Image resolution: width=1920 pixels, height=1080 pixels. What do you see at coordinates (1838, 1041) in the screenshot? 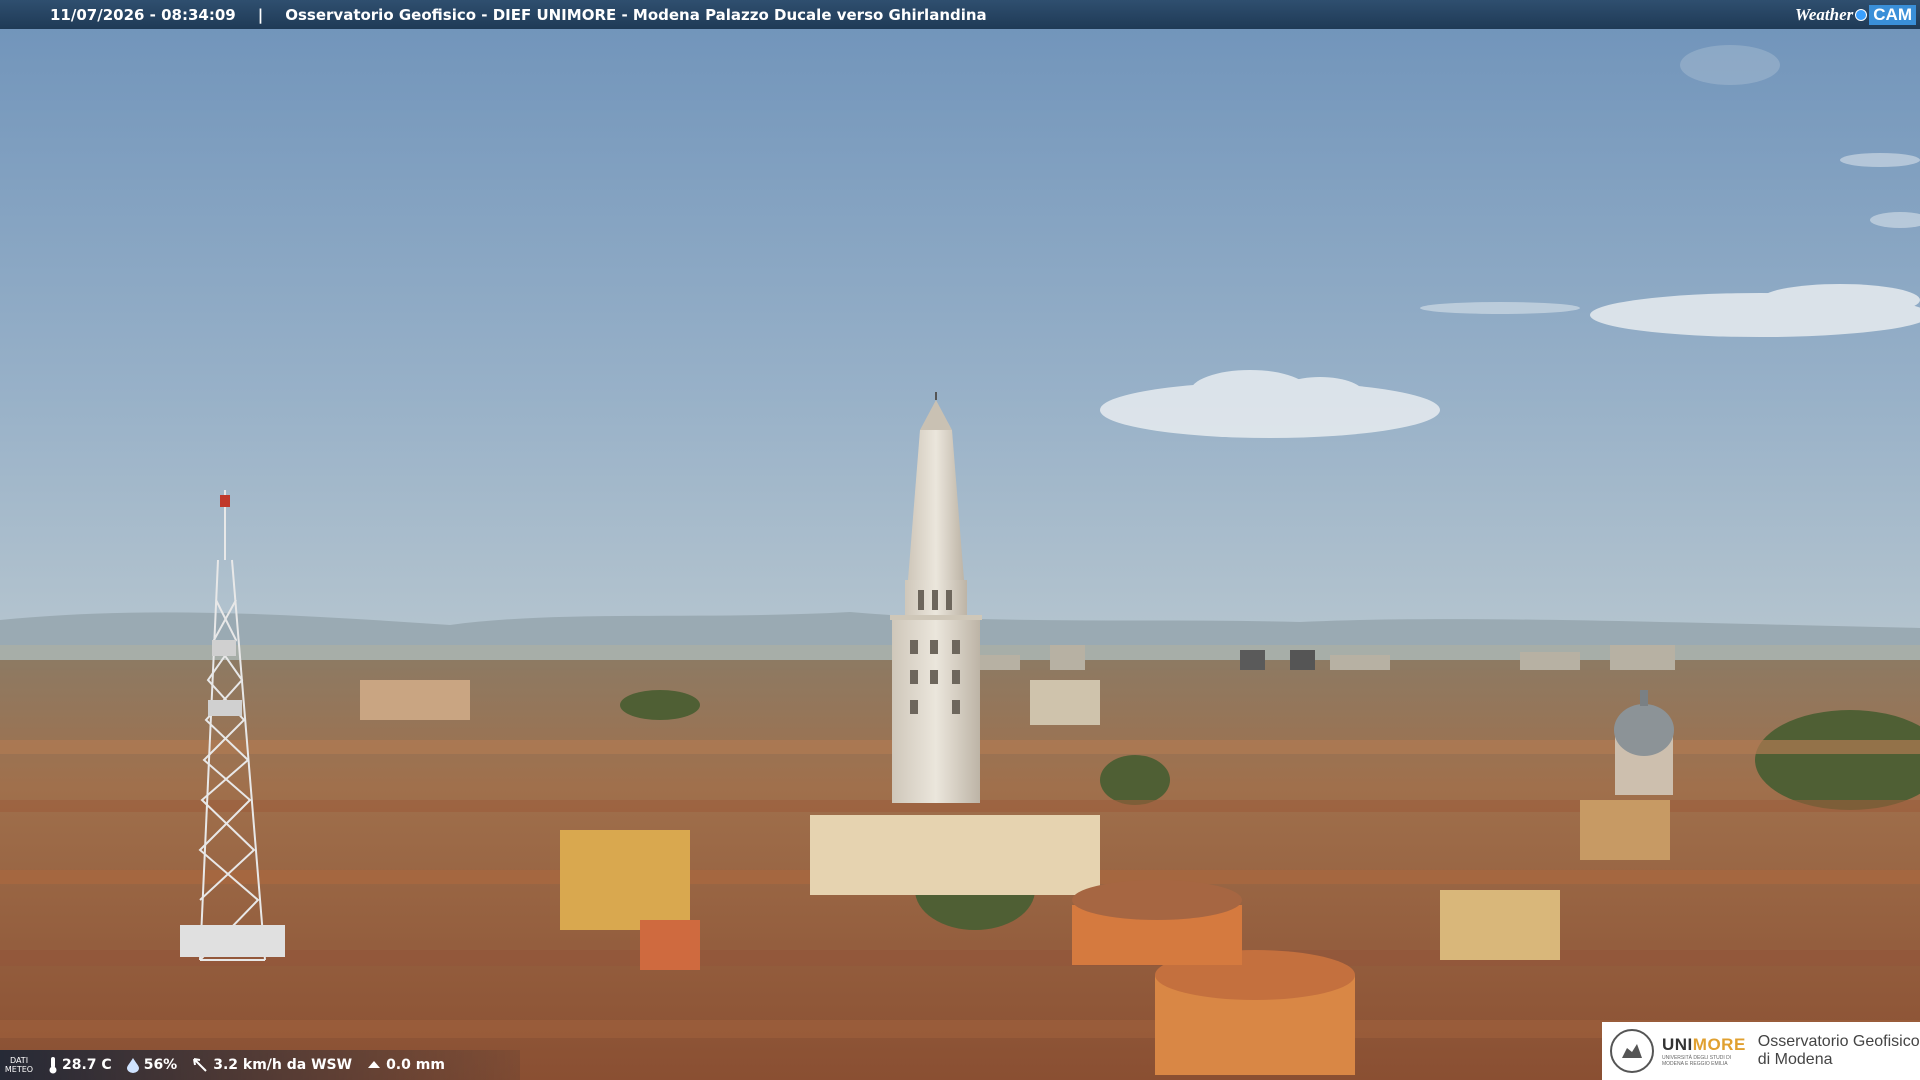
I see `observatory-line1: Osservatorio Geofisico` at bounding box center [1838, 1041].